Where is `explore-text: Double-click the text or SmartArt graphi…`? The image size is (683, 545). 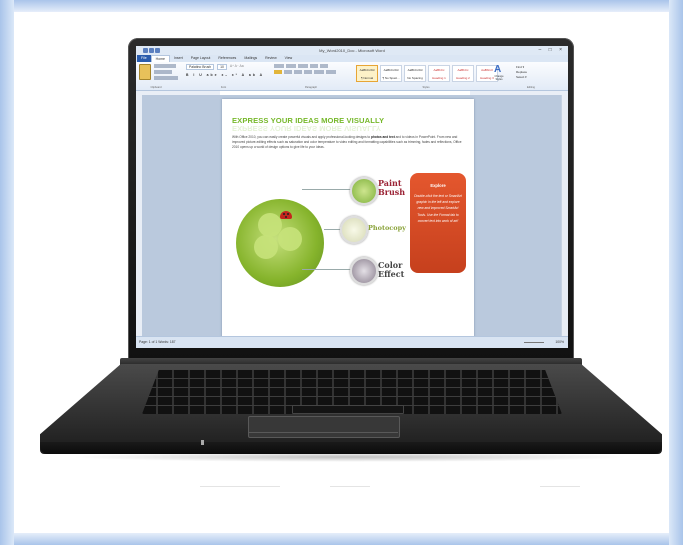
explore-text: Double-click the text or SmartArt graphi… is located at coordinates (438, 208).